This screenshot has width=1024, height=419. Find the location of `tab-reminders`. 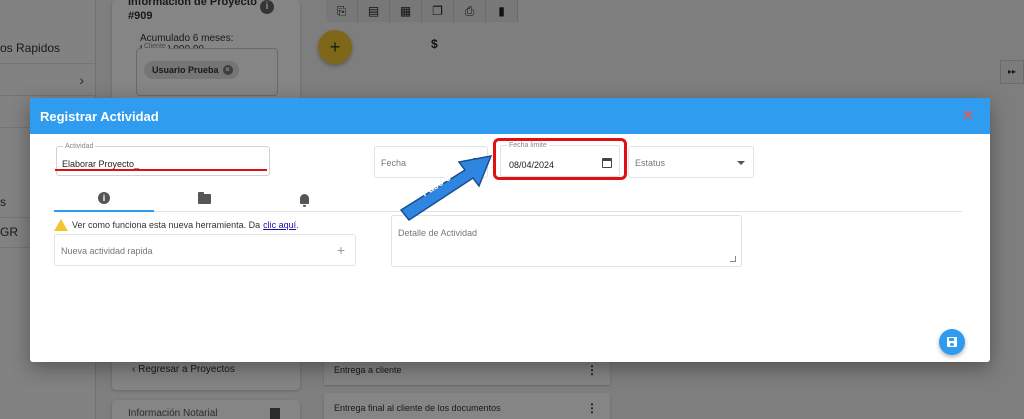

tab-reminders is located at coordinates (304, 199).